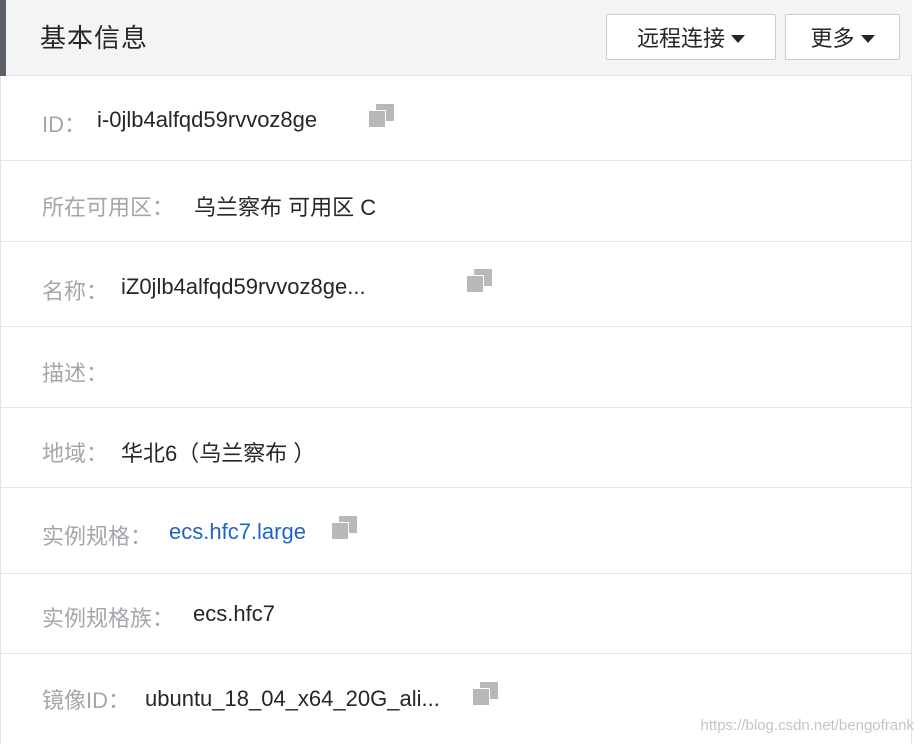  What do you see at coordinates (97, 536) in the screenshot?
I see `instance-type-label: 实例规格：` at bounding box center [97, 536].